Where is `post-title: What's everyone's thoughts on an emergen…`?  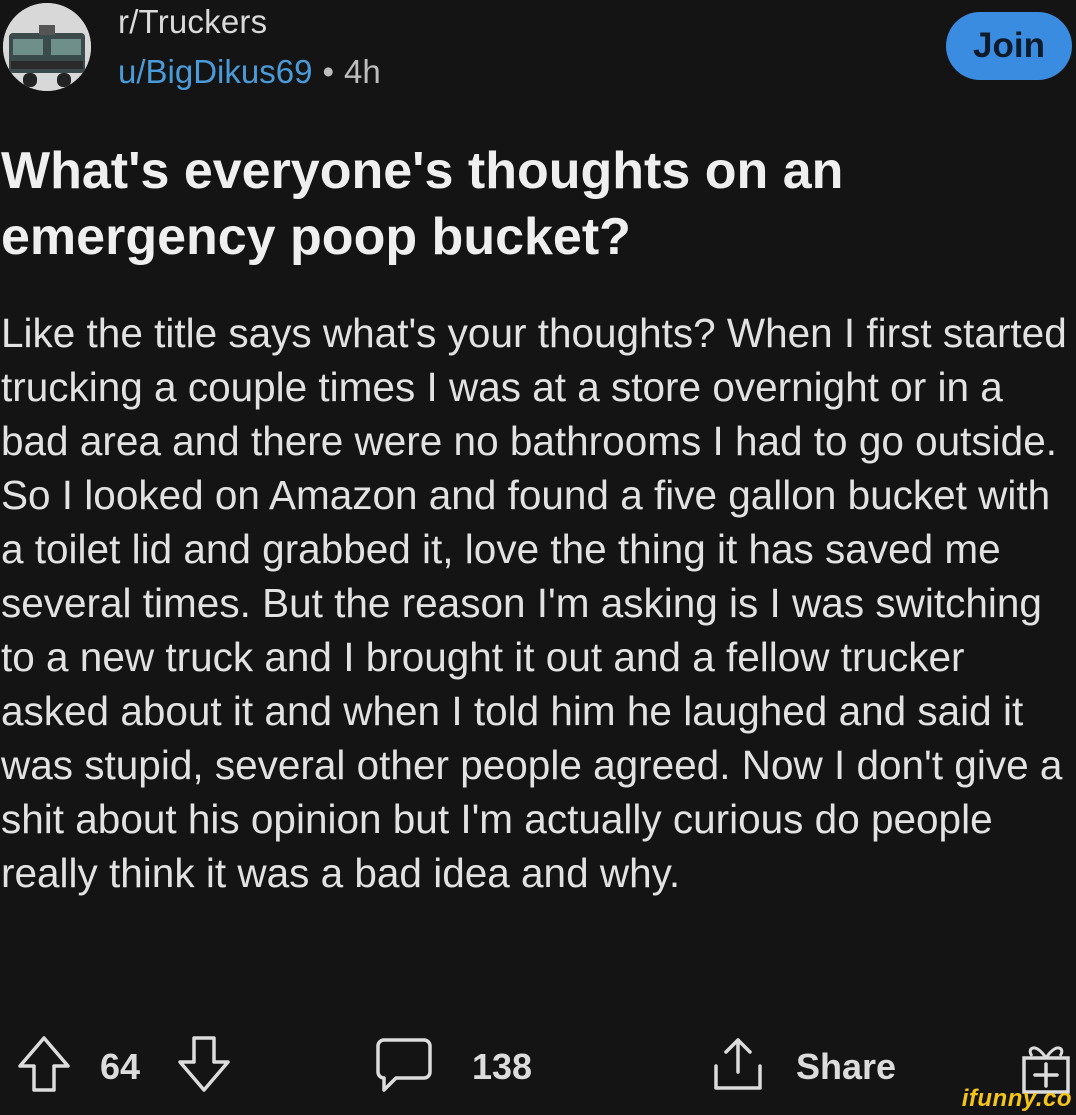 post-title: What's everyone's thoughts on an emergen… is located at coordinates (422, 204).